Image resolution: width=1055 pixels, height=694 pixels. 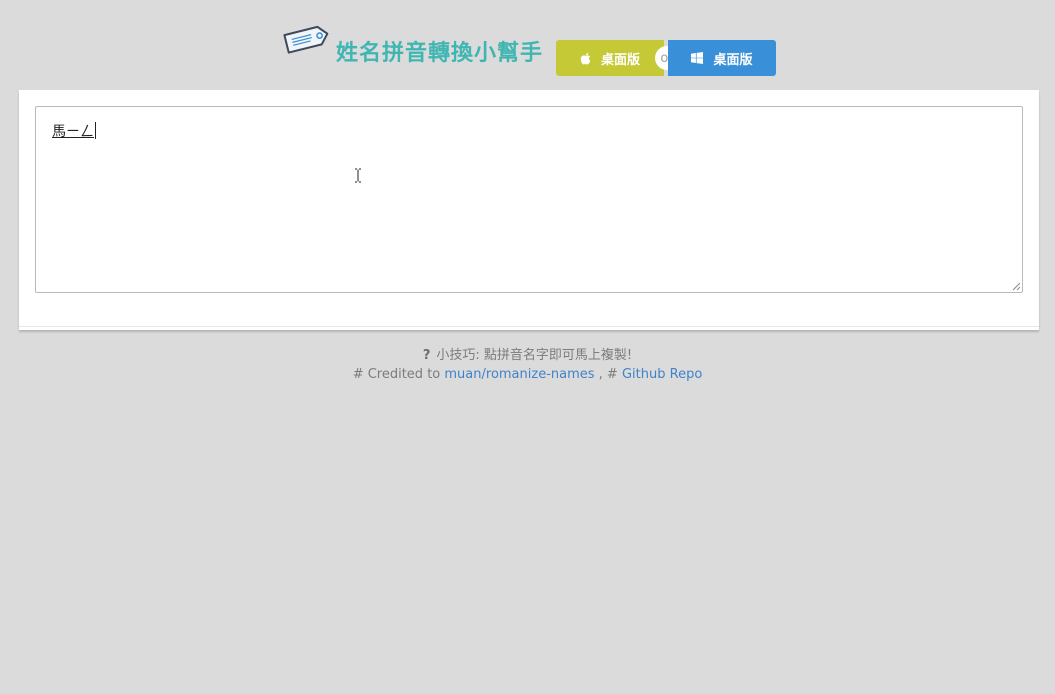 I want to click on resize-grip-icon, so click(x=1016, y=286).